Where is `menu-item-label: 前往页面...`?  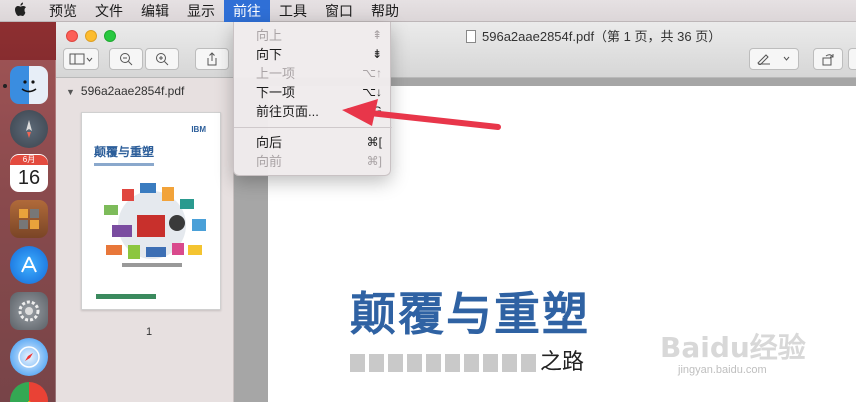
menu-item-label: 前往页面... is located at coordinates (287, 111).